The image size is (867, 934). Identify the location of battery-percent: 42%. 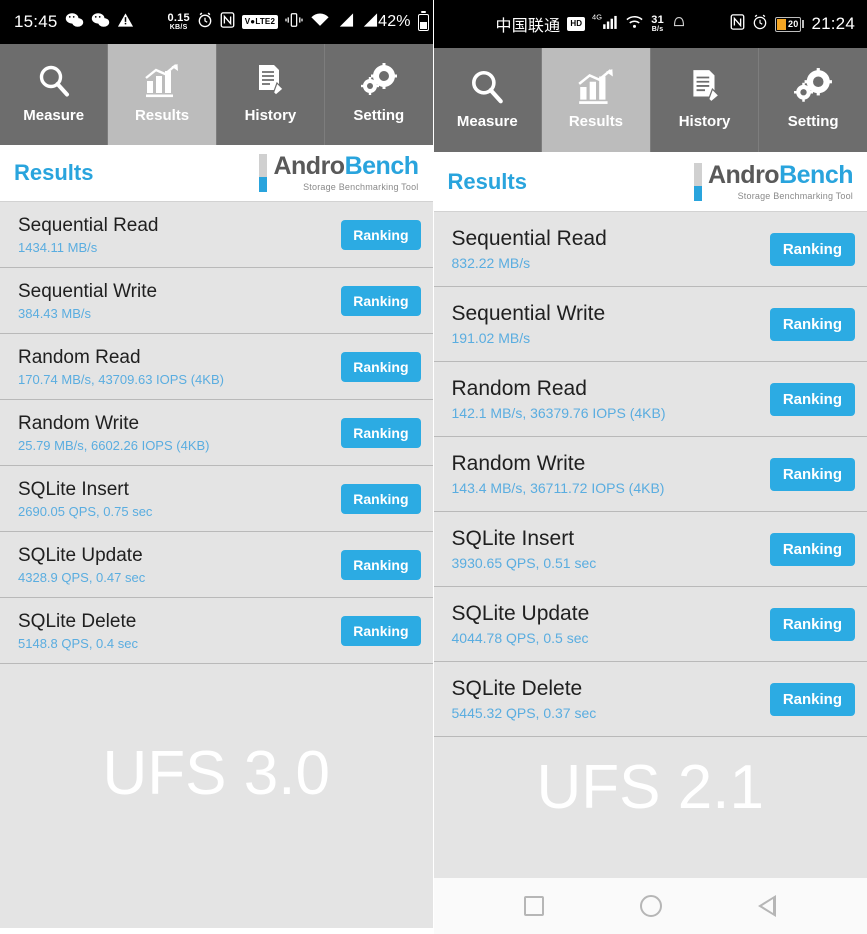
(394, 21).